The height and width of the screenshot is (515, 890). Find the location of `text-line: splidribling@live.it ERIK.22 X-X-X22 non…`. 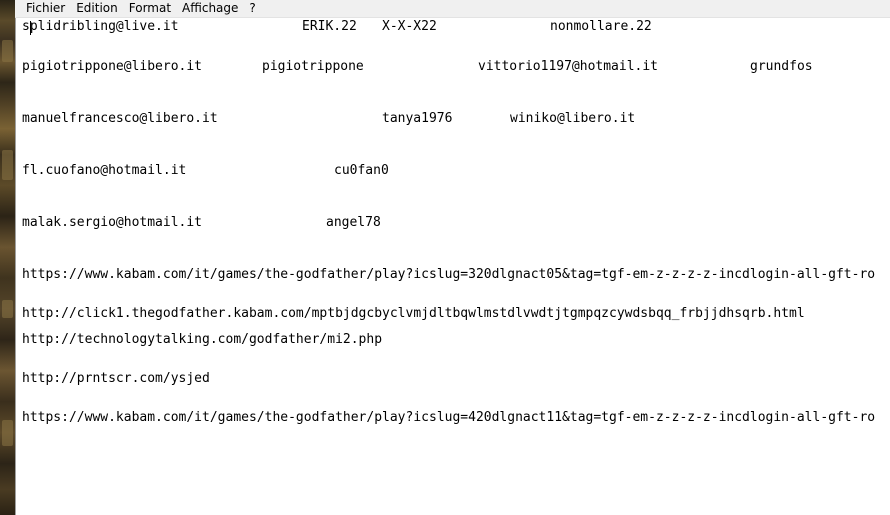

text-line: splidribling@live.it ERIK.22 X-X-X22 non… is located at coordinates (337, 27).